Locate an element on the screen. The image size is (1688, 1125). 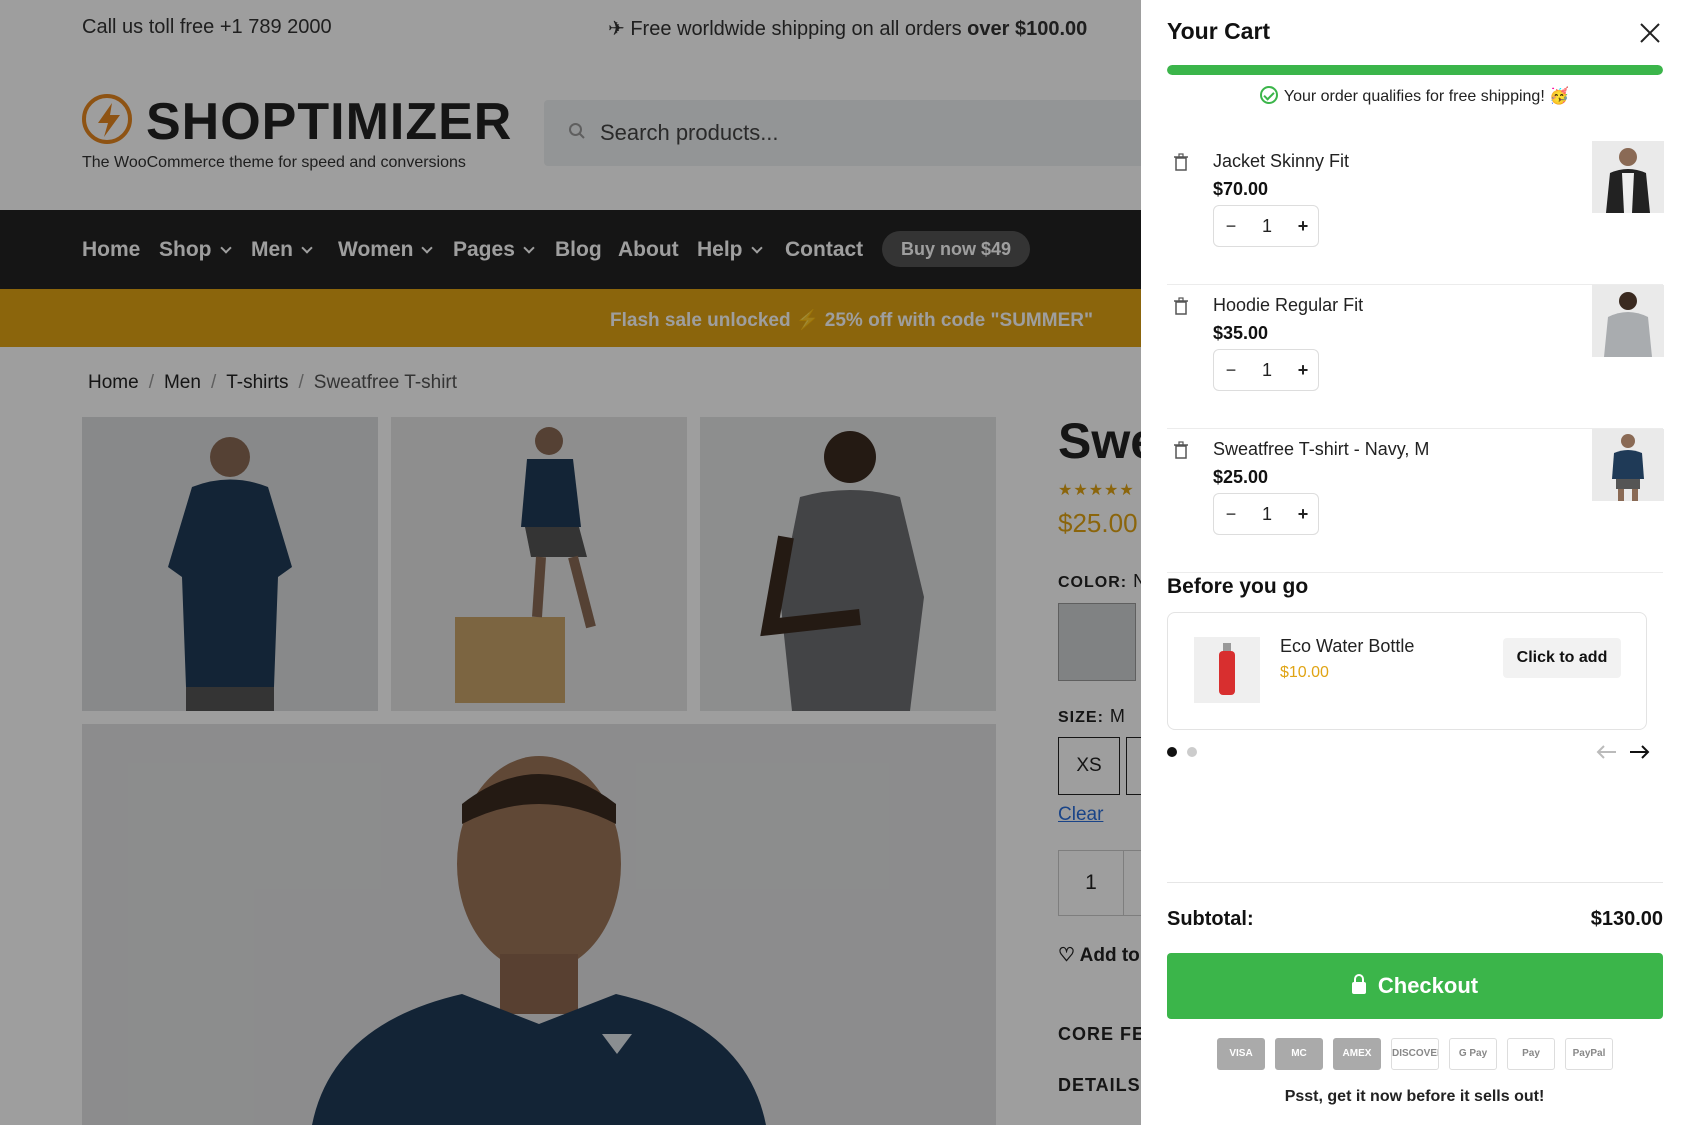
discover-icon: DISCOVER is located at coordinates (1415, 1054).